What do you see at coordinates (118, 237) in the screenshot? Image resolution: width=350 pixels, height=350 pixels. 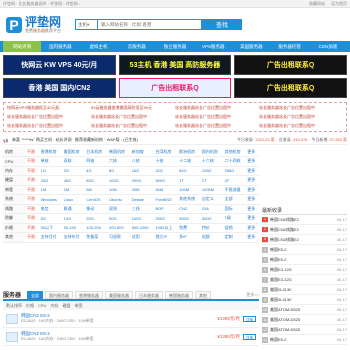 I see `filter-option: 可退款` at bounding box center [118, 237].